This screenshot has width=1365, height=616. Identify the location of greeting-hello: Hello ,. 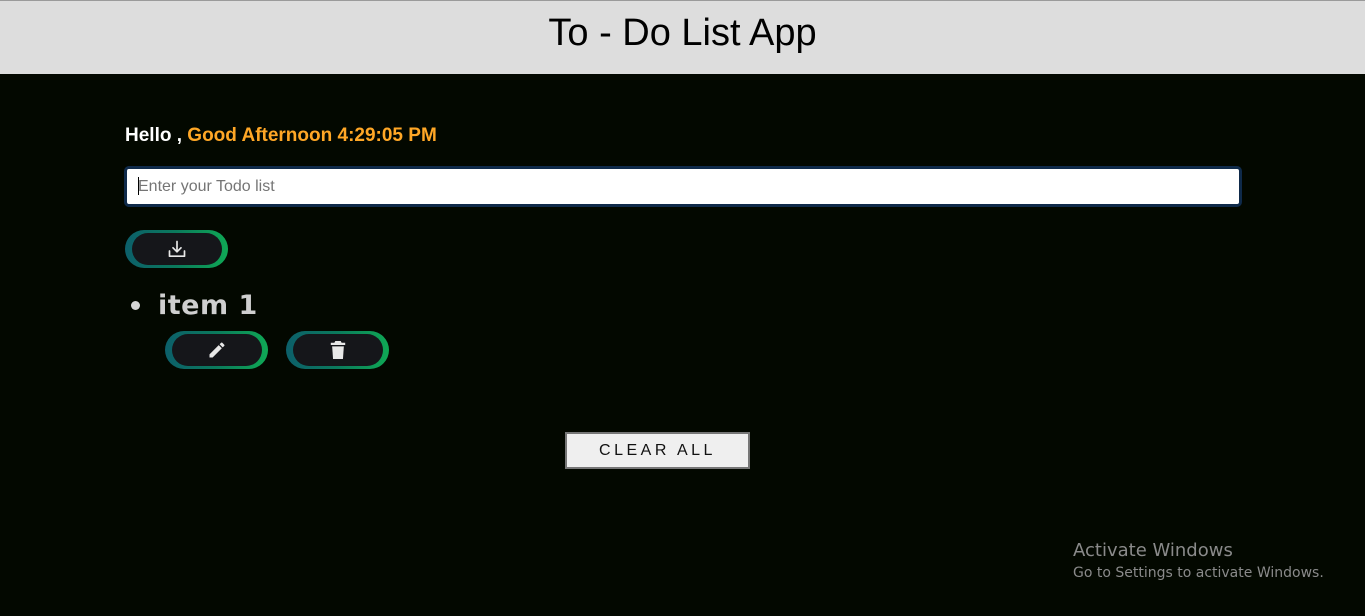
(154, 135).